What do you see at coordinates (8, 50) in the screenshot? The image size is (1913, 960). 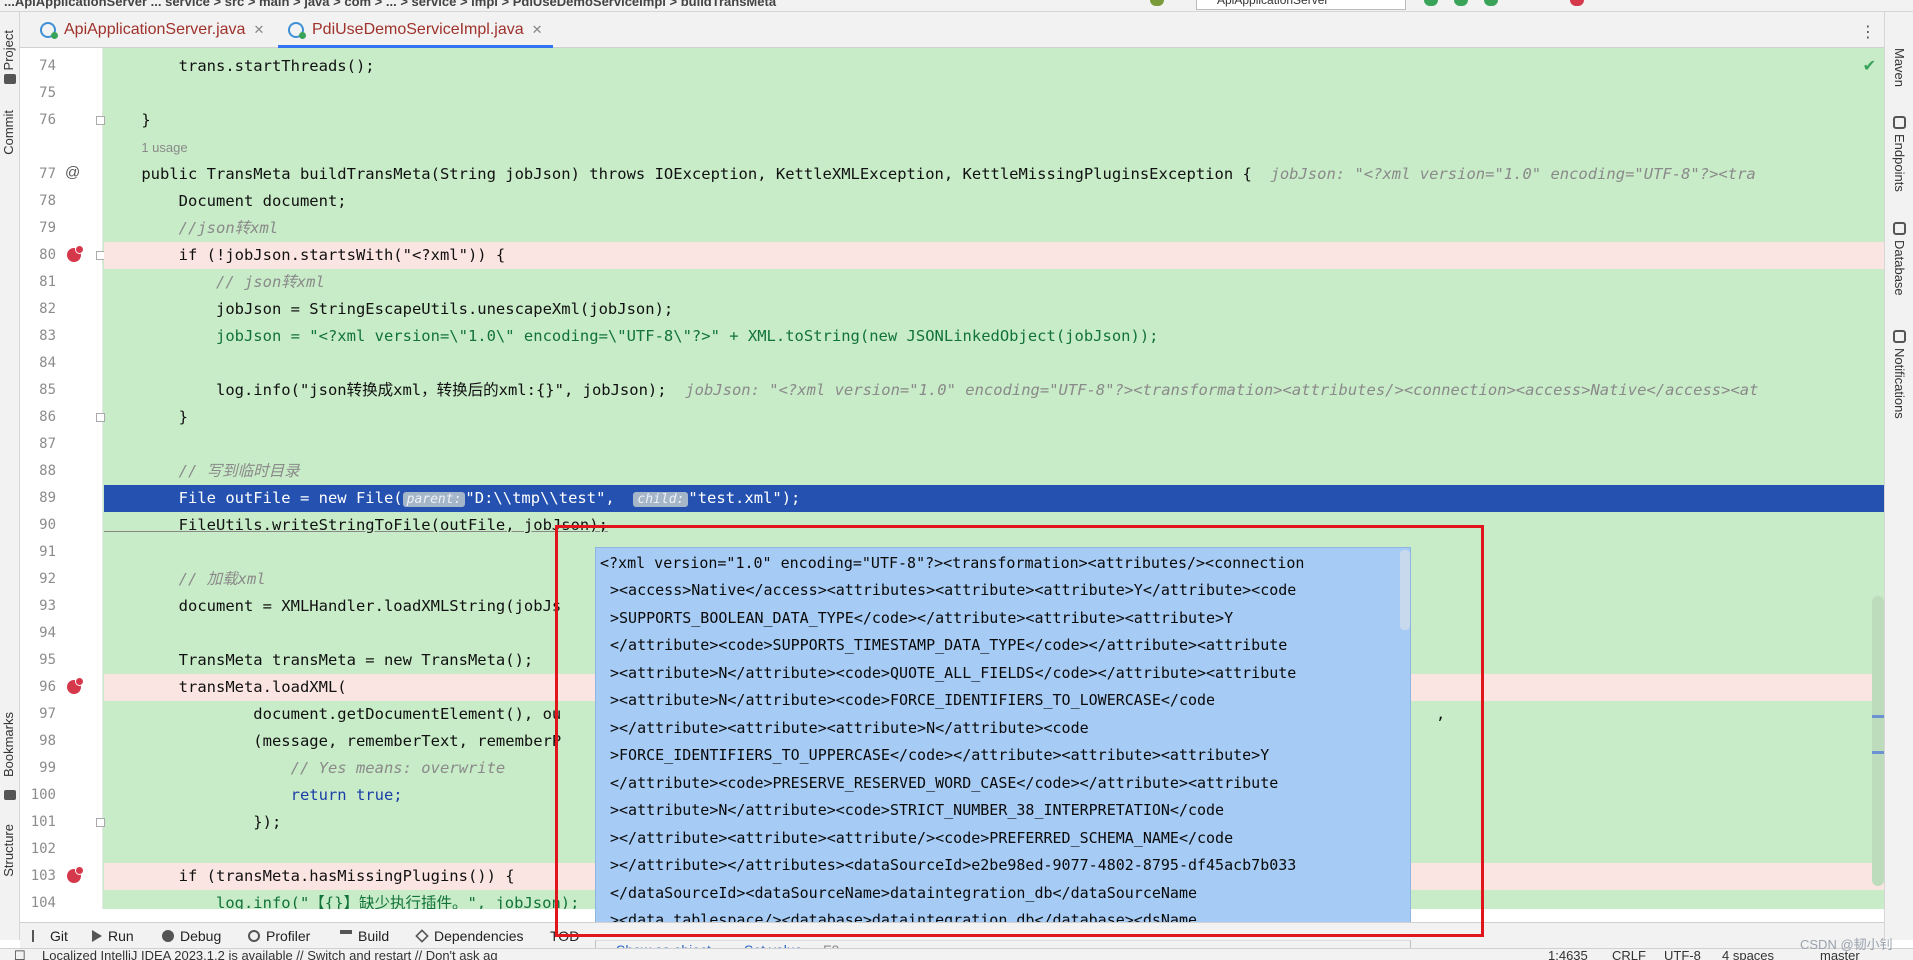 I see `project-tool-button: Project` at bounding box center [8, 50].